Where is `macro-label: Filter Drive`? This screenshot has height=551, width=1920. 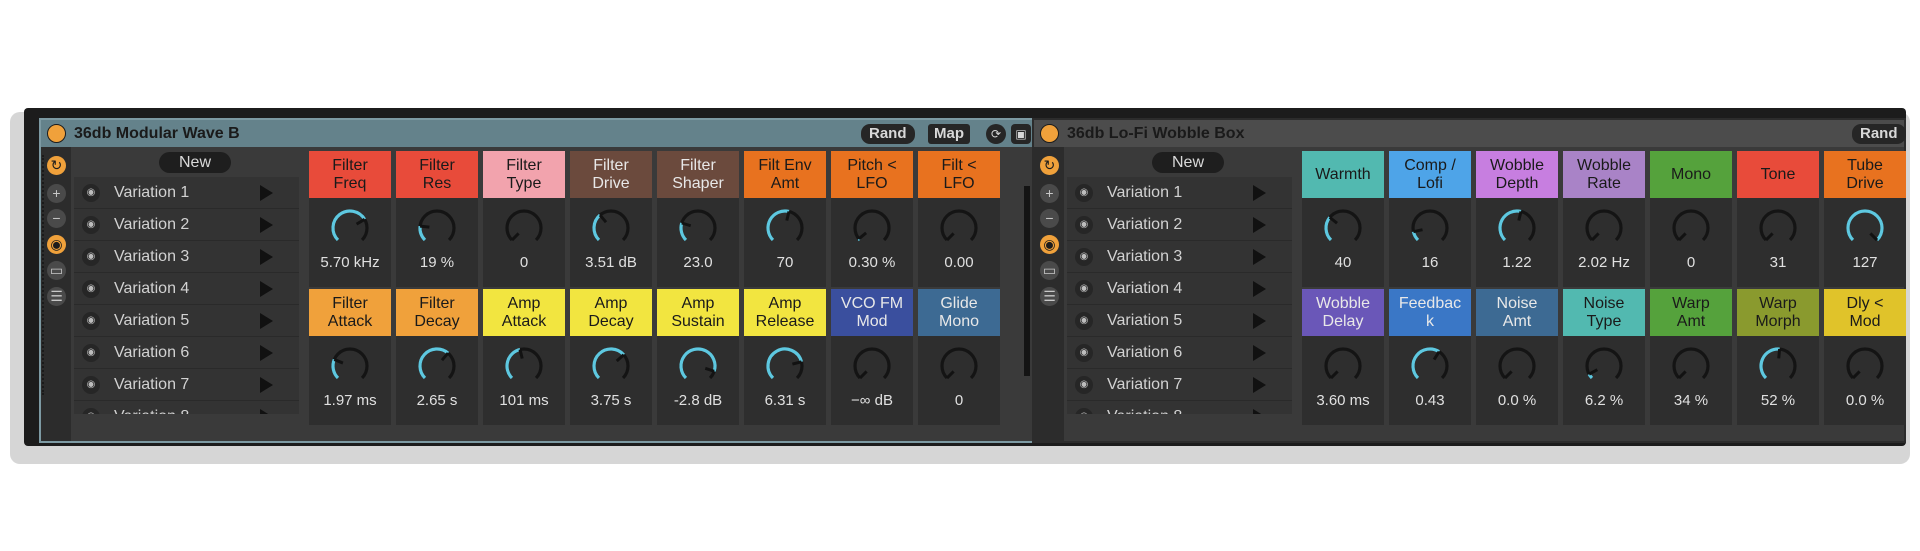
macro-label: Filter Drive is located at coordinates (611, 174).